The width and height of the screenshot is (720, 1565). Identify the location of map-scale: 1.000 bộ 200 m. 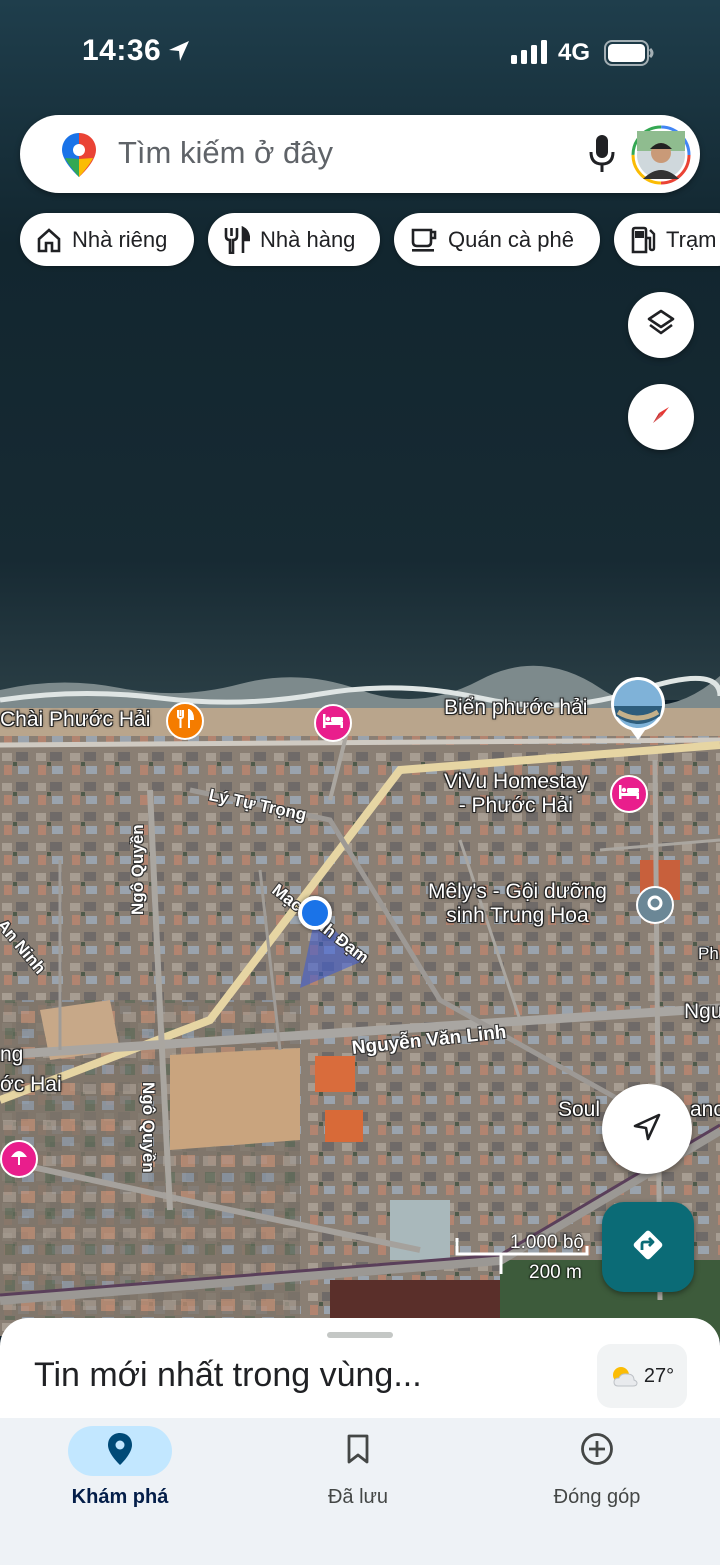
(525, 1258).